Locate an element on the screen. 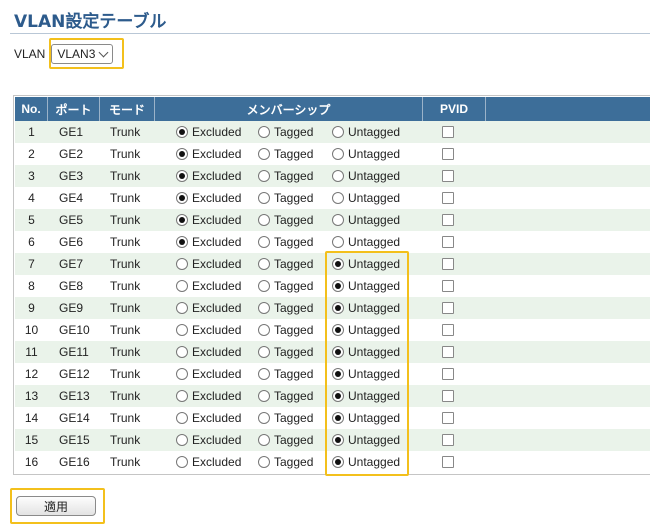  pvid-cell is located at coordinates (454, 396).